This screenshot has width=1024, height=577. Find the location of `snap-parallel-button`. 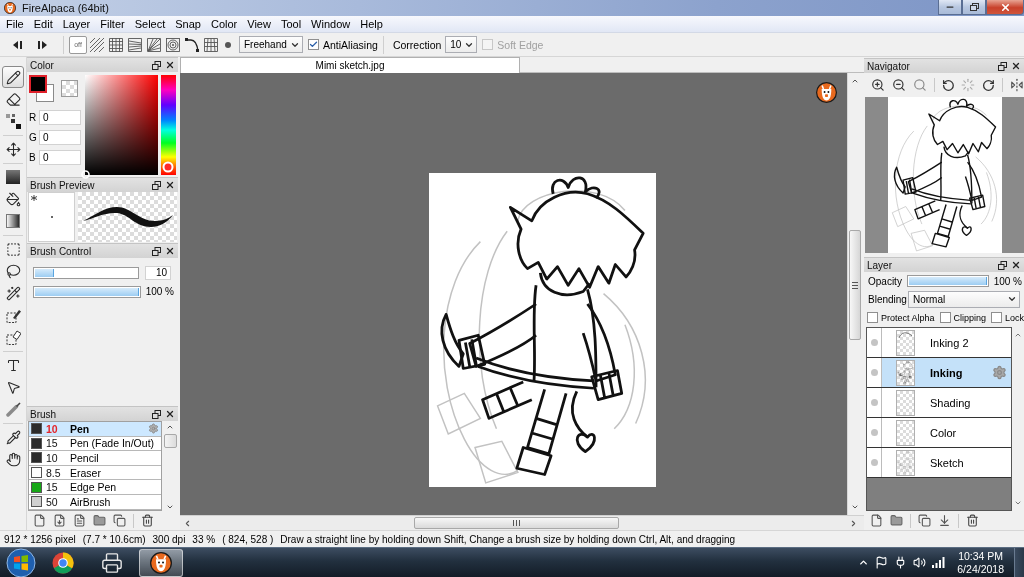

snap-parallel-button is located at coordinates (97, 44).